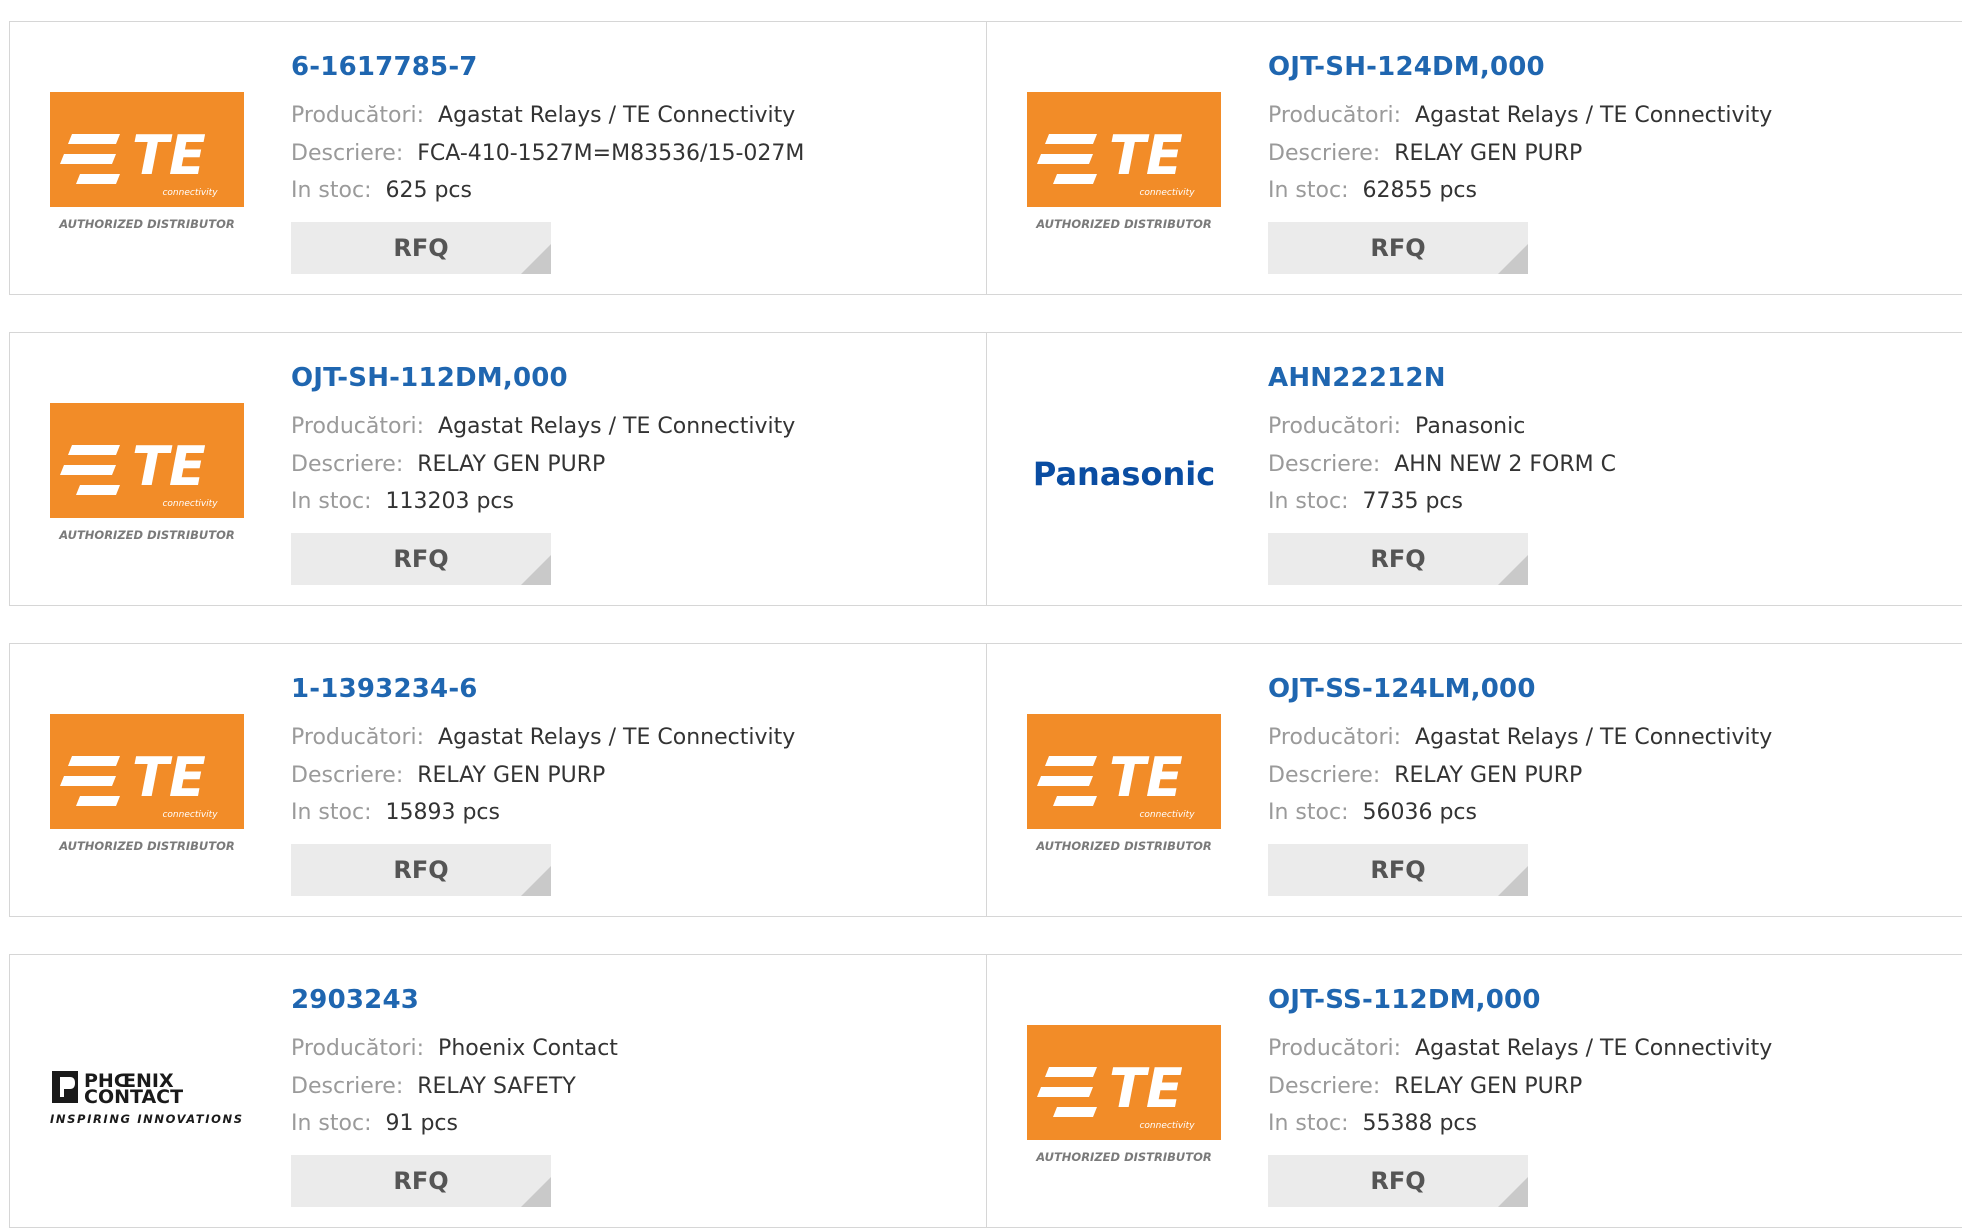 Image resolution: width=1962 pixels, height=1228 pixels. I want to click on stock-value: 55388 pcs, so click(1419, 1123).